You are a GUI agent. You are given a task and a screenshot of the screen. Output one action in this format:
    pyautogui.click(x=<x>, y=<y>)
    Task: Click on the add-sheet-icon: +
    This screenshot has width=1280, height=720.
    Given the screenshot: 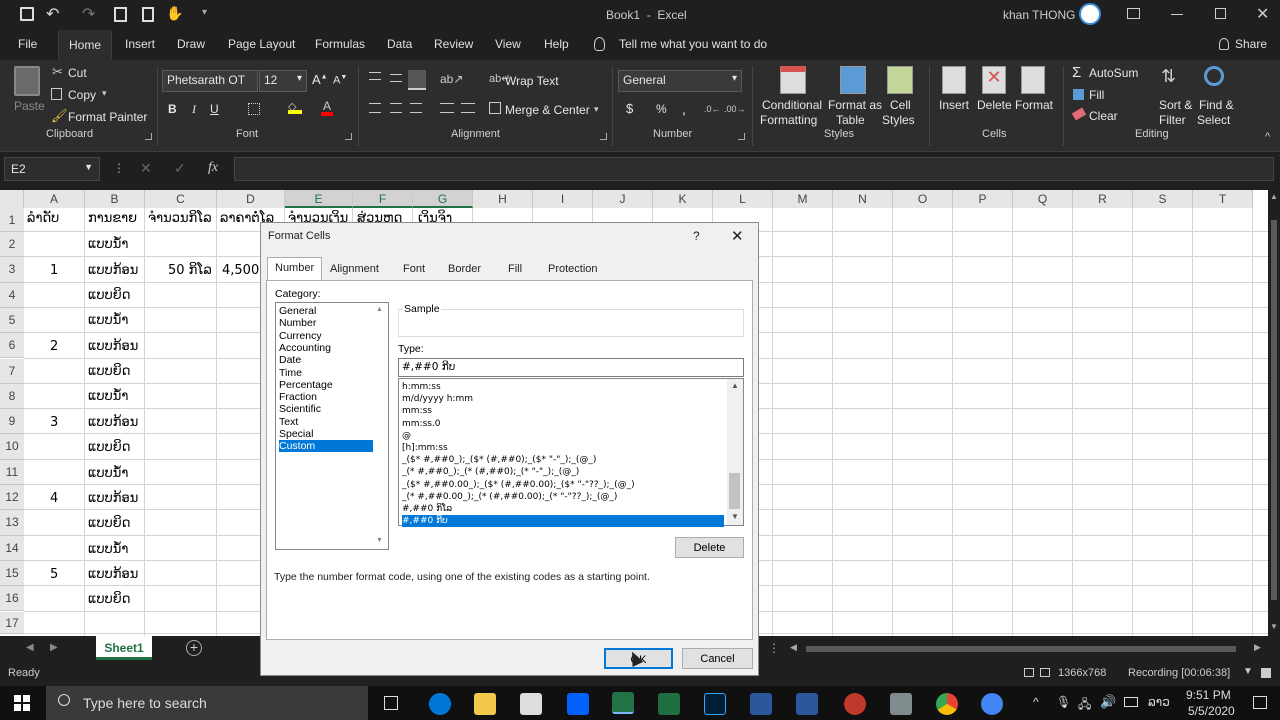 What is the action you would take?
    pyautogui.click(x=194, y=648)
    